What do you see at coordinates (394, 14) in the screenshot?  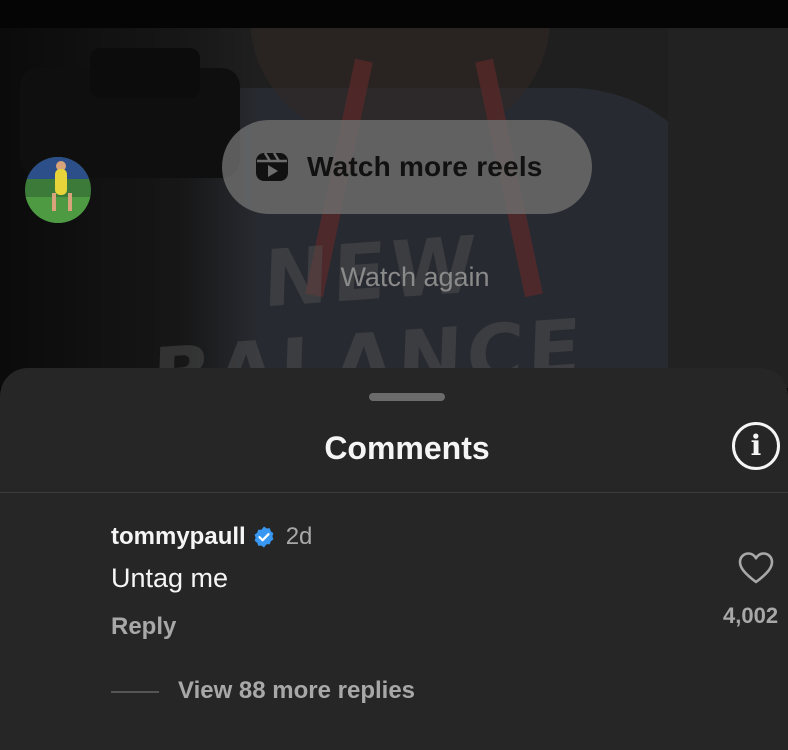 I see `status-strip` at bounding box center [394, 14].